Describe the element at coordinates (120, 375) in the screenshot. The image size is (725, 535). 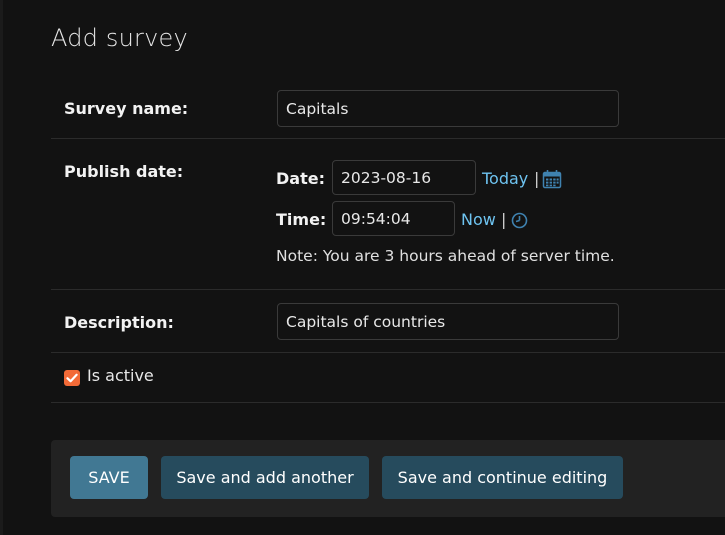
I see `is-active-label: Is active` at that location.